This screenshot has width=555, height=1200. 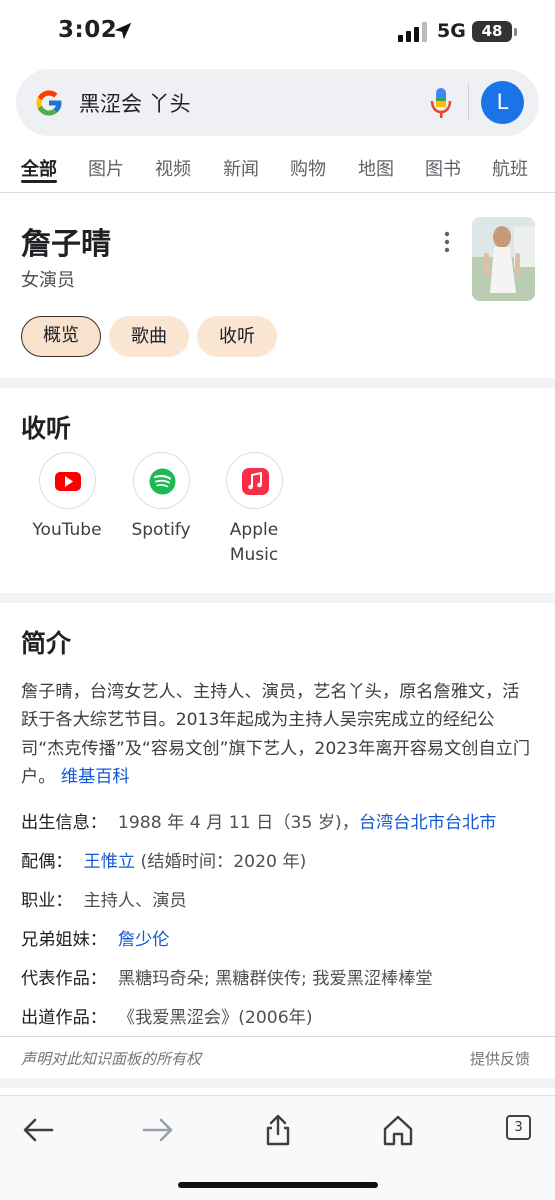 What do you see at coordinates (48, 280) in the screenshot?
I see `entity-subtitle: 女演员` at bounding box center [48, 280].